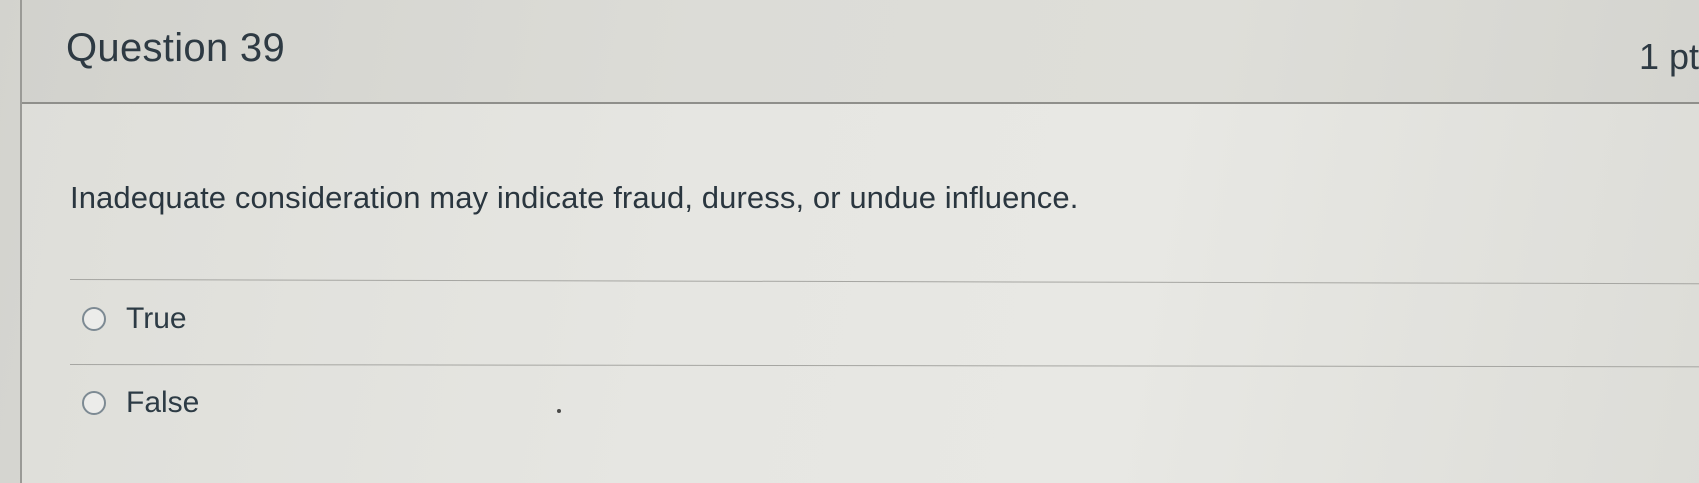  What do you see at coordinates (1669, 56) in the screenshot?
I see `question-points: 1 pt` at bounding box center [1669, 56].